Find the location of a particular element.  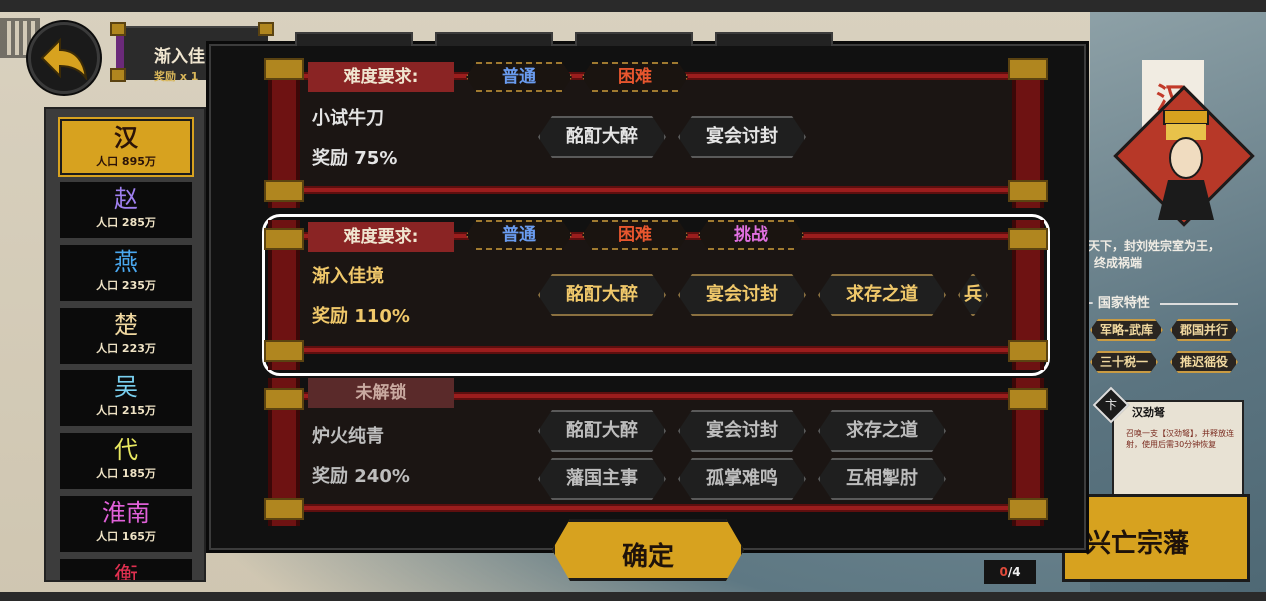

faction-population: 人口 223万 is located at coordinates (126, 348).